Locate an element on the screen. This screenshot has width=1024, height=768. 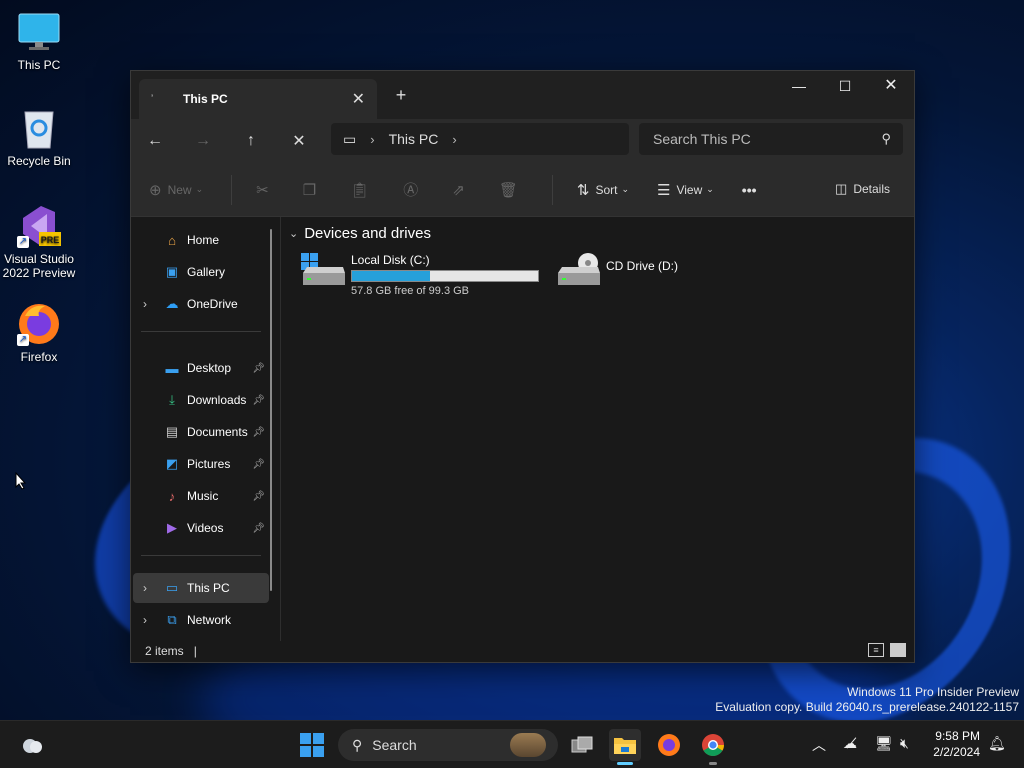
desktop-icon-label: Recycle Bin is located at coordinates (39, 161).